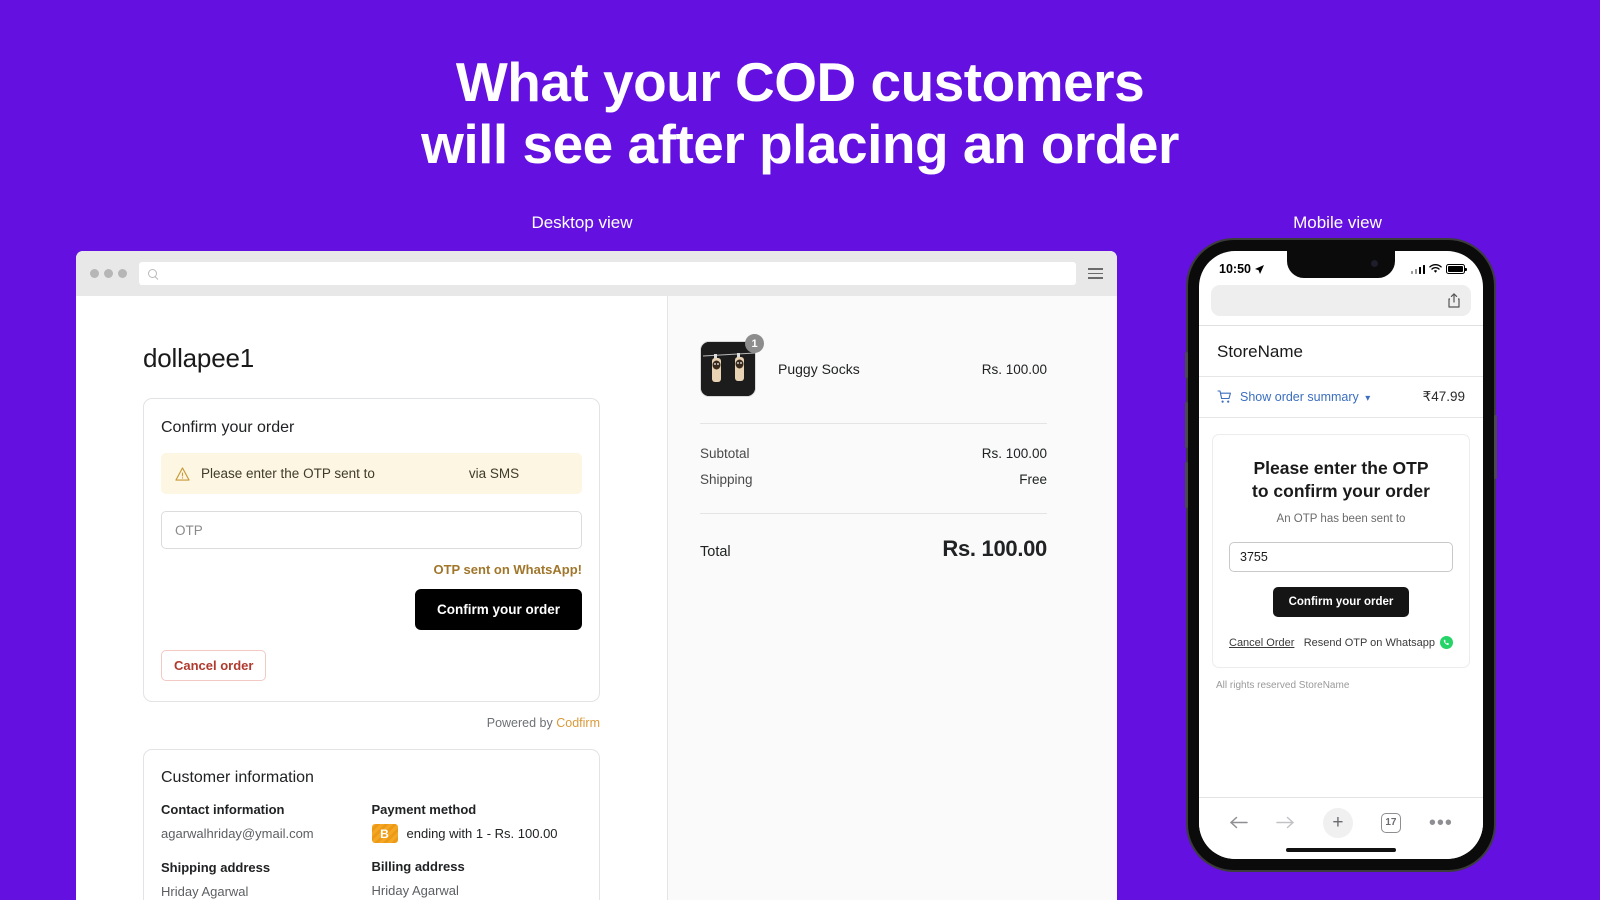 The image size is (1600, 900). Describe the element at coordinates (216, 867) in the screenshot. I see `shipping-address-heading: Shipping address` at that location.